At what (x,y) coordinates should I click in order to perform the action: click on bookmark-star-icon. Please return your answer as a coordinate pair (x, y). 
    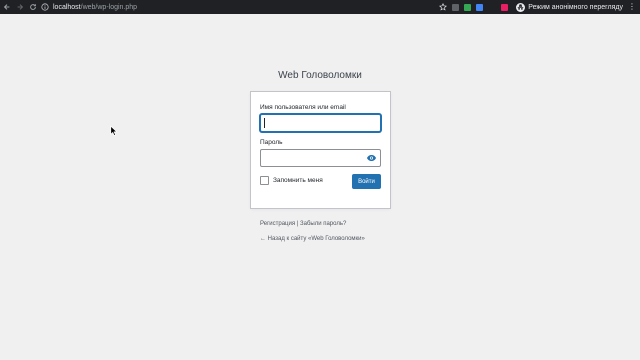
    Looking at the image, I should click on (443, 7).